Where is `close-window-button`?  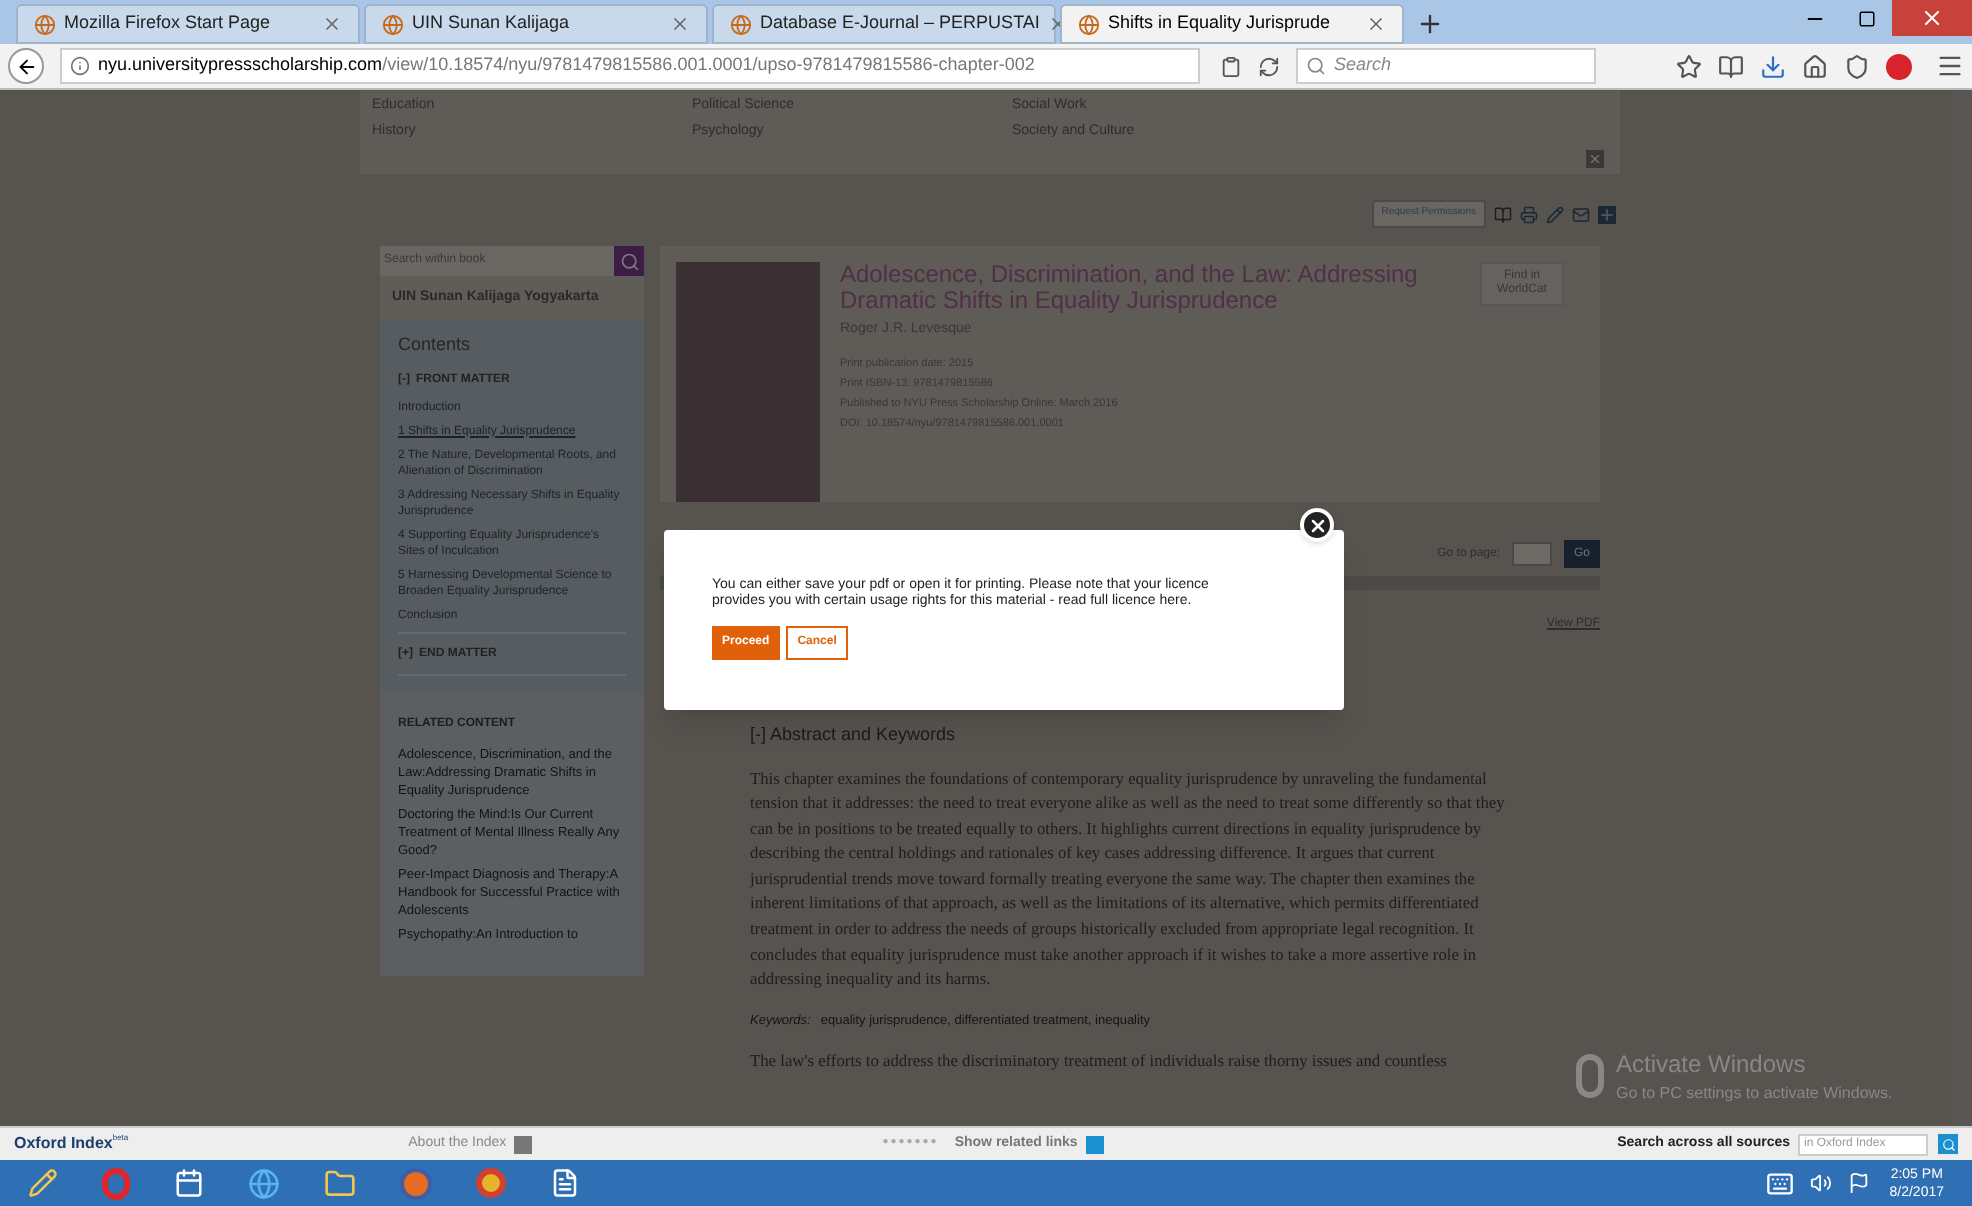 close-window-button is located at coordinates (1932, 18).